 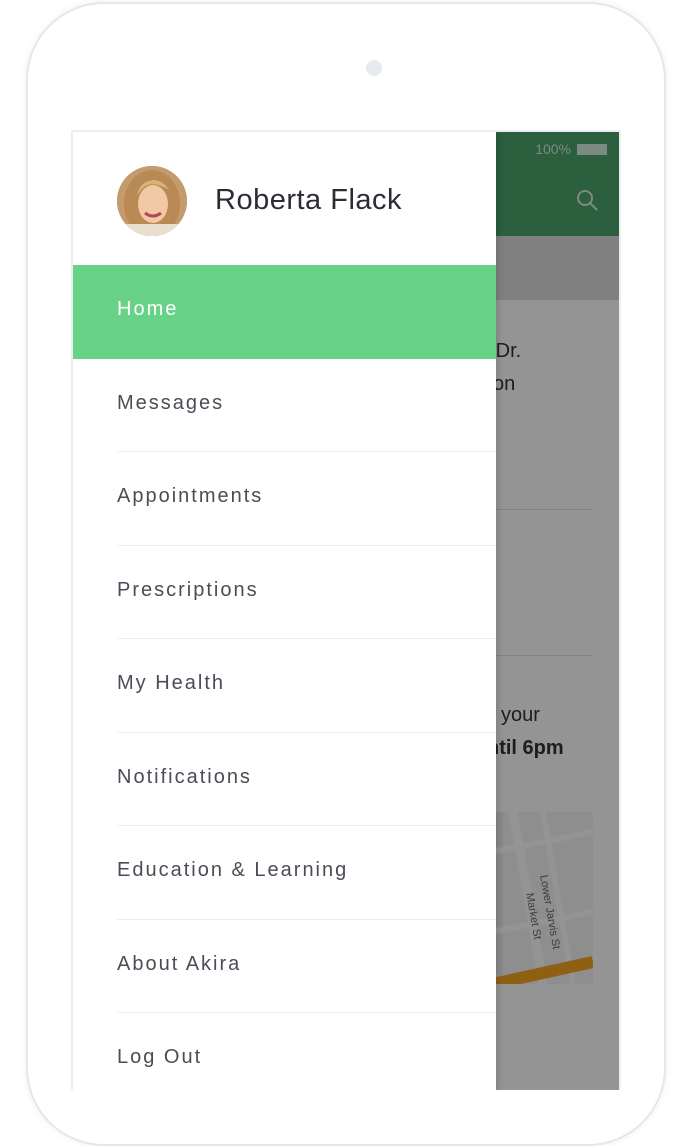 I want to click on menu-item-about-akira: About Akira, so click(x=284, y=966).